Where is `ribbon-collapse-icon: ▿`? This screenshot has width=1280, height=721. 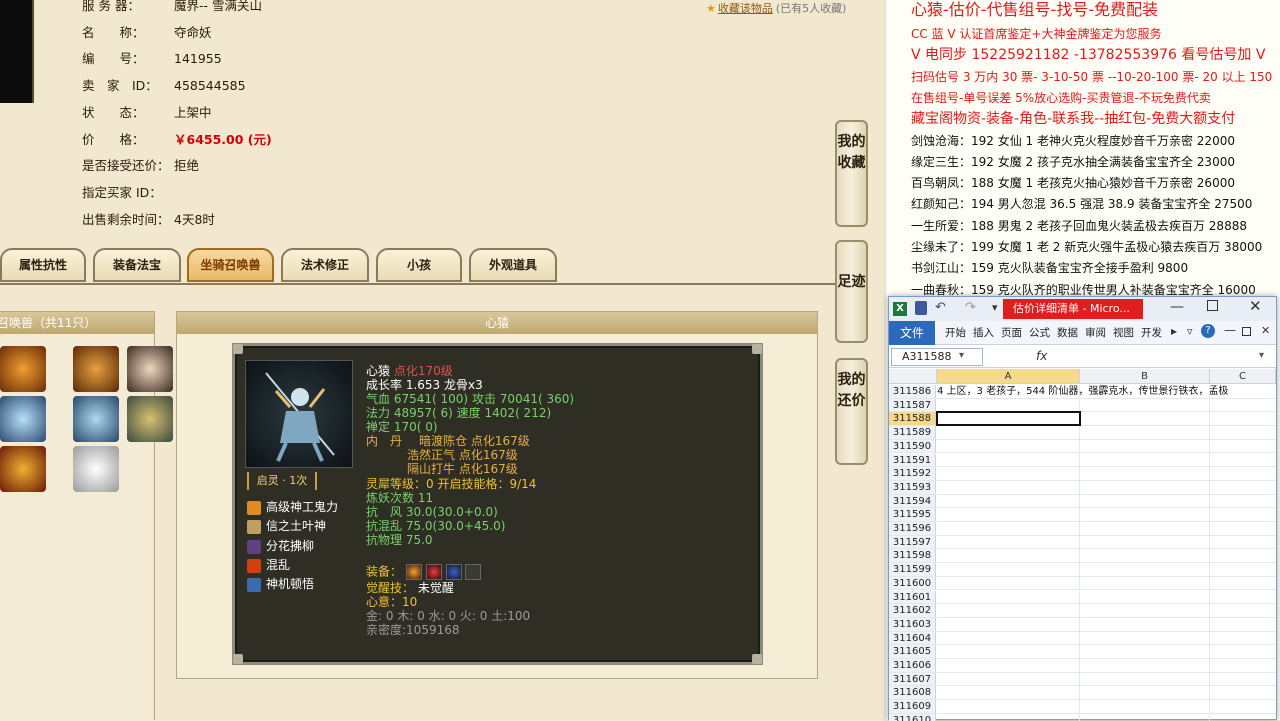 ribbon-collapse-icon: ▿ is located at coordinates (1190, 331).